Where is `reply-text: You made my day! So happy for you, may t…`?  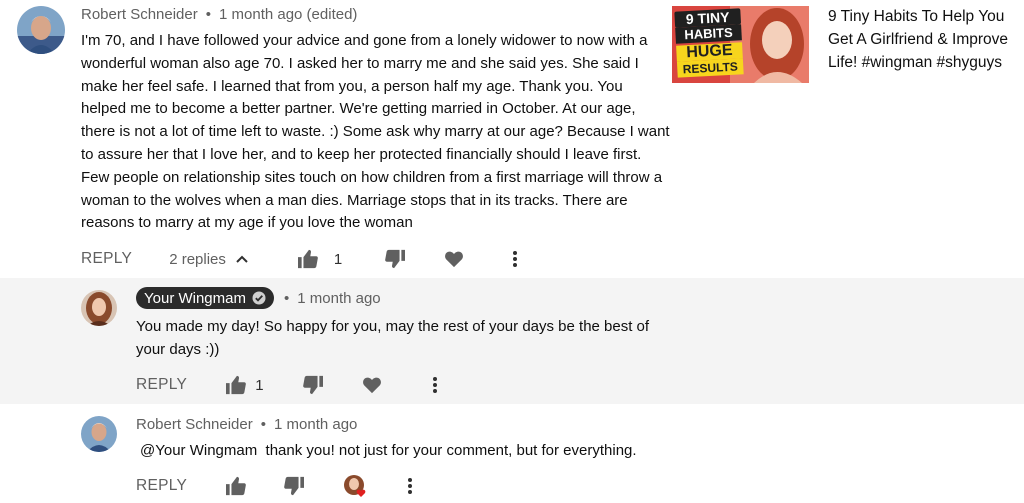 reply-text: You made my day! So happy for you, may t… is located at coordinates (393, 338).